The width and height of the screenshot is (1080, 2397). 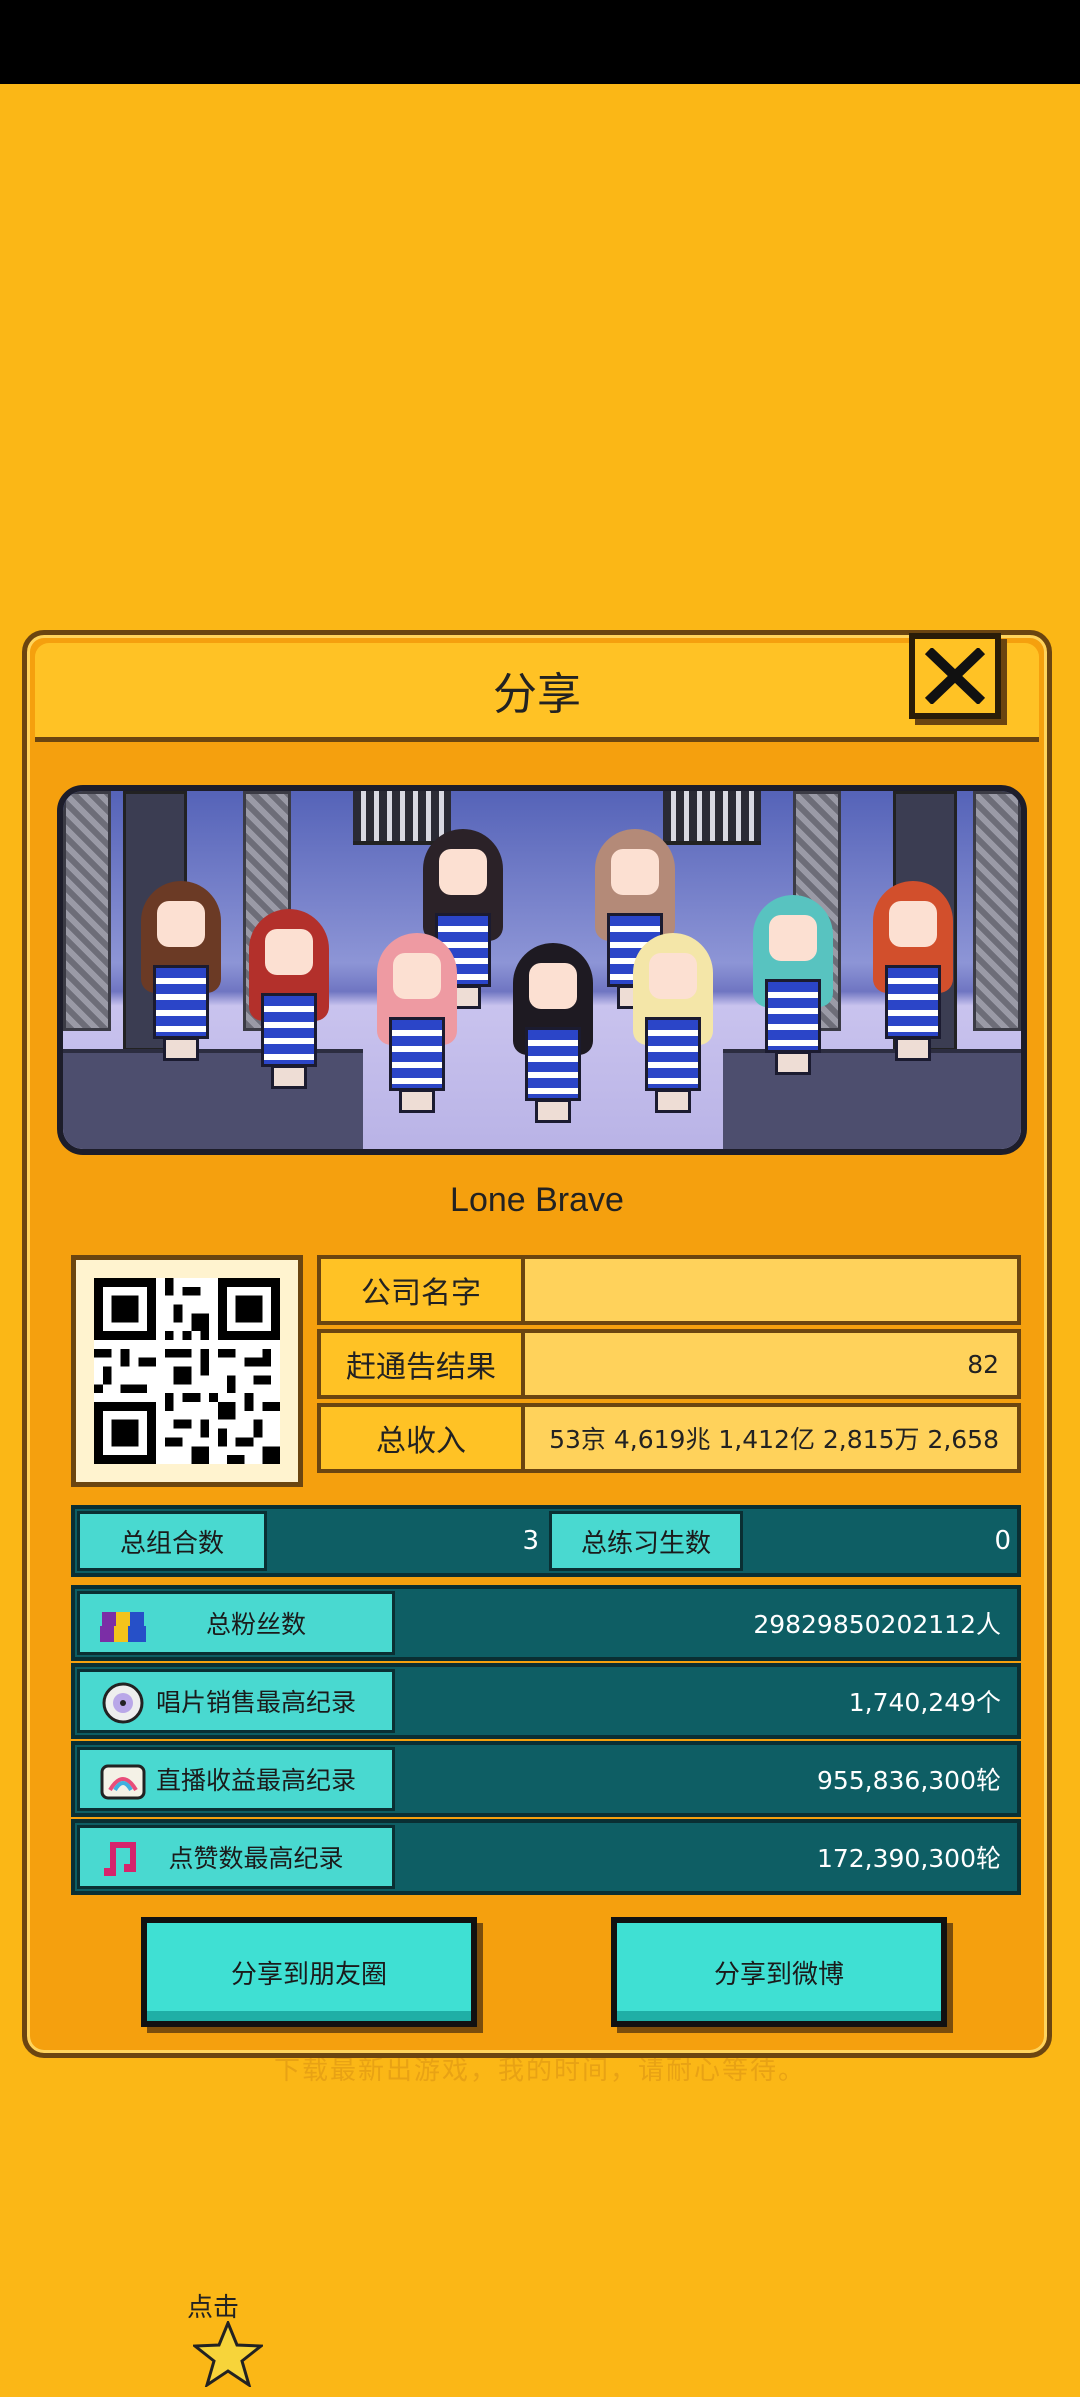 I want to click on qr-code, so click(x=187, y=1371).